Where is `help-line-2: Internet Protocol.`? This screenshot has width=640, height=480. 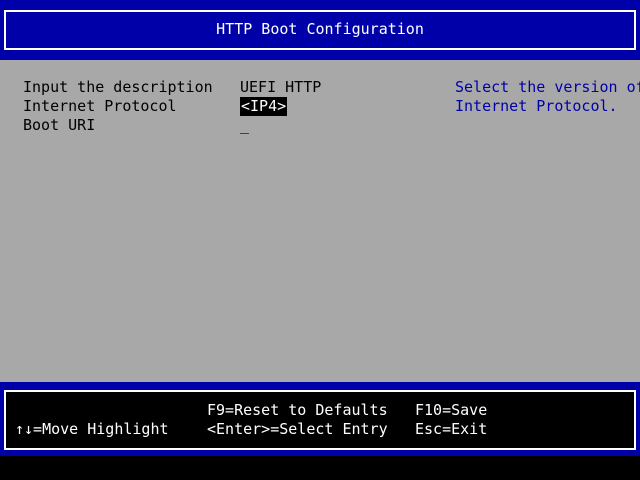 help-line-2: Internet Protocol. is located at coordinates (536, 106).